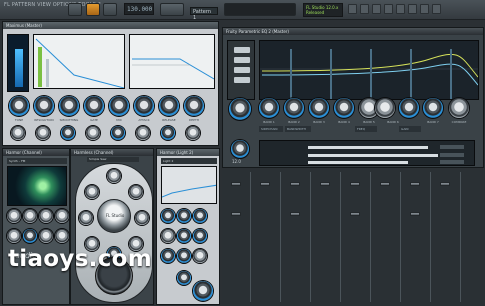  I want to click on knob-smoothing, so click(69, 106).